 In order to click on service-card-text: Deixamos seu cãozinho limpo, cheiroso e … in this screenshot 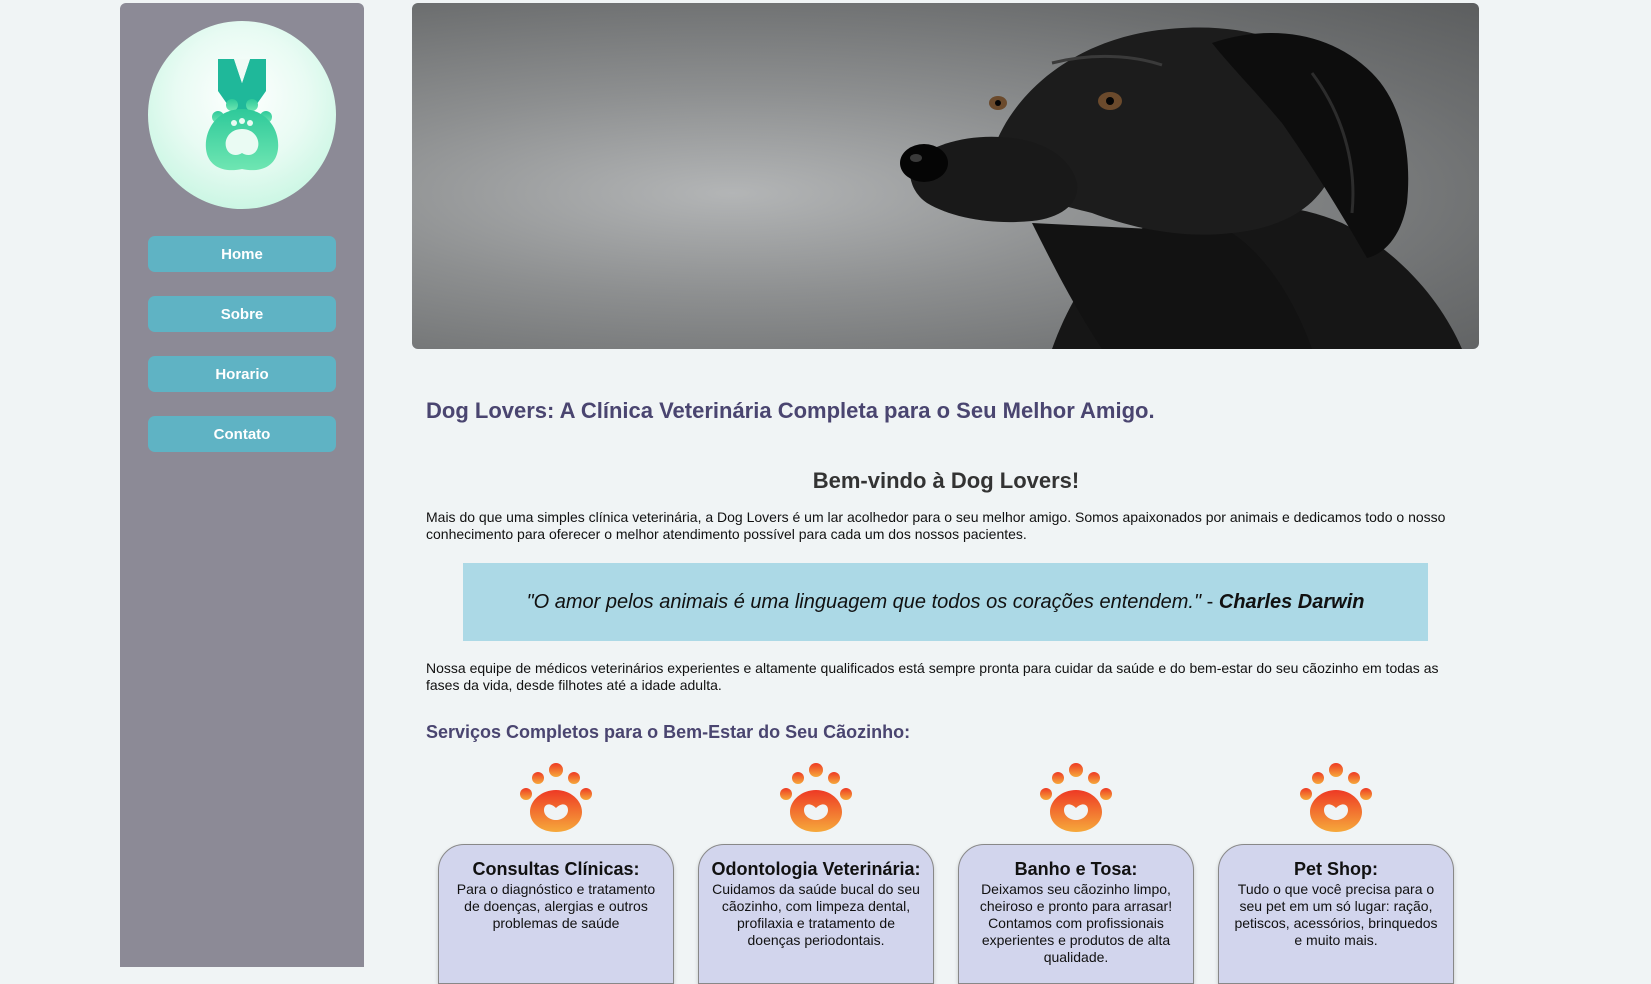, I will do `click(1076, 923)`.